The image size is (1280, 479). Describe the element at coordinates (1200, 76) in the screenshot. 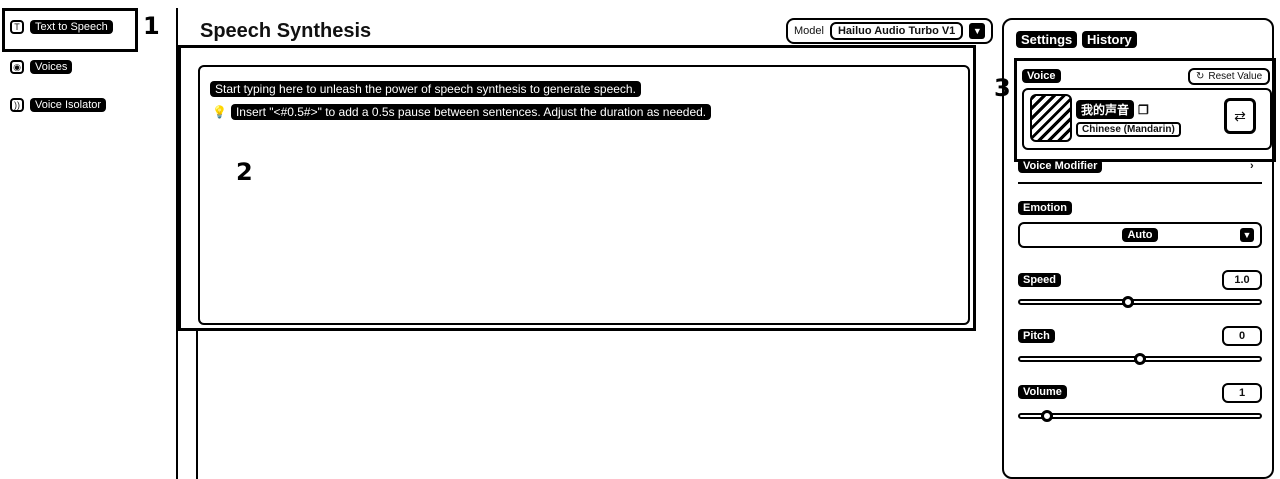

I see `refresh-icon: ↻` at that location.